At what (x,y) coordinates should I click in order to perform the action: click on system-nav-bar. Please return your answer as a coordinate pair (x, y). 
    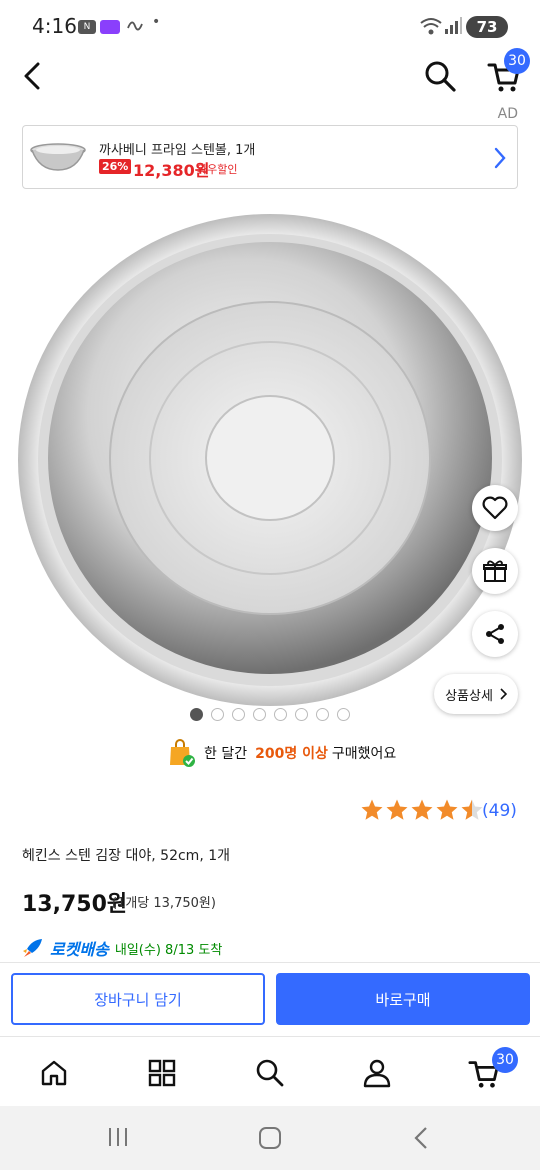
    Looking at the image, I should click on (270, 1138).